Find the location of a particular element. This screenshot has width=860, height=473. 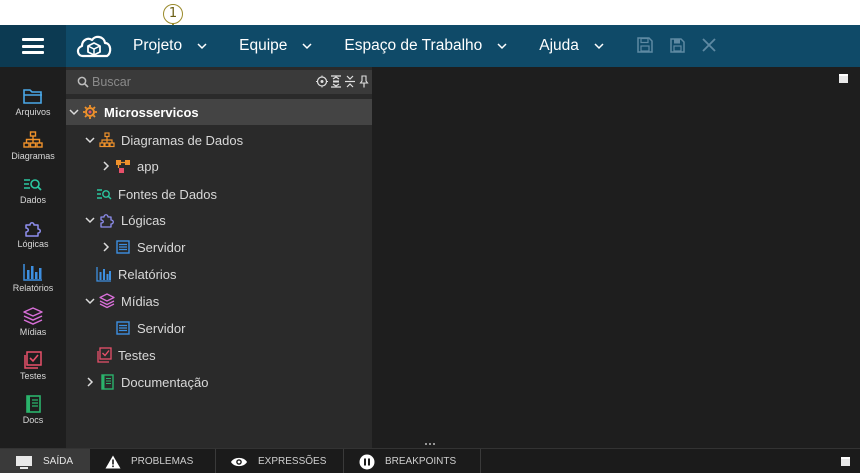

project-gear-icon is located at coordinates (90, 112).